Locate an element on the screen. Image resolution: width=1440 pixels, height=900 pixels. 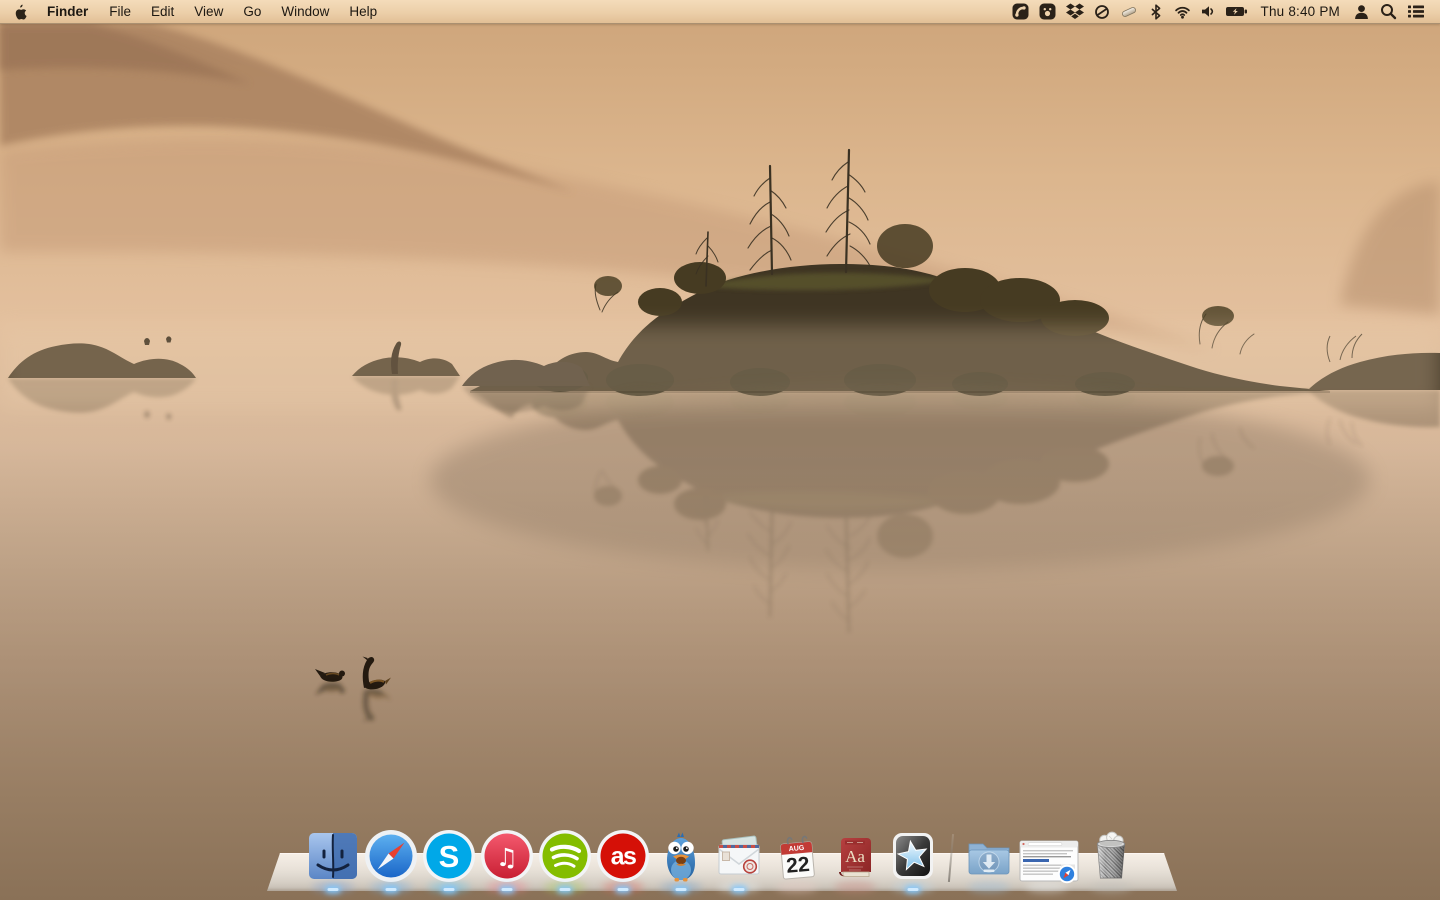
pill-menu-extra is located at coordinates (1129, 11).